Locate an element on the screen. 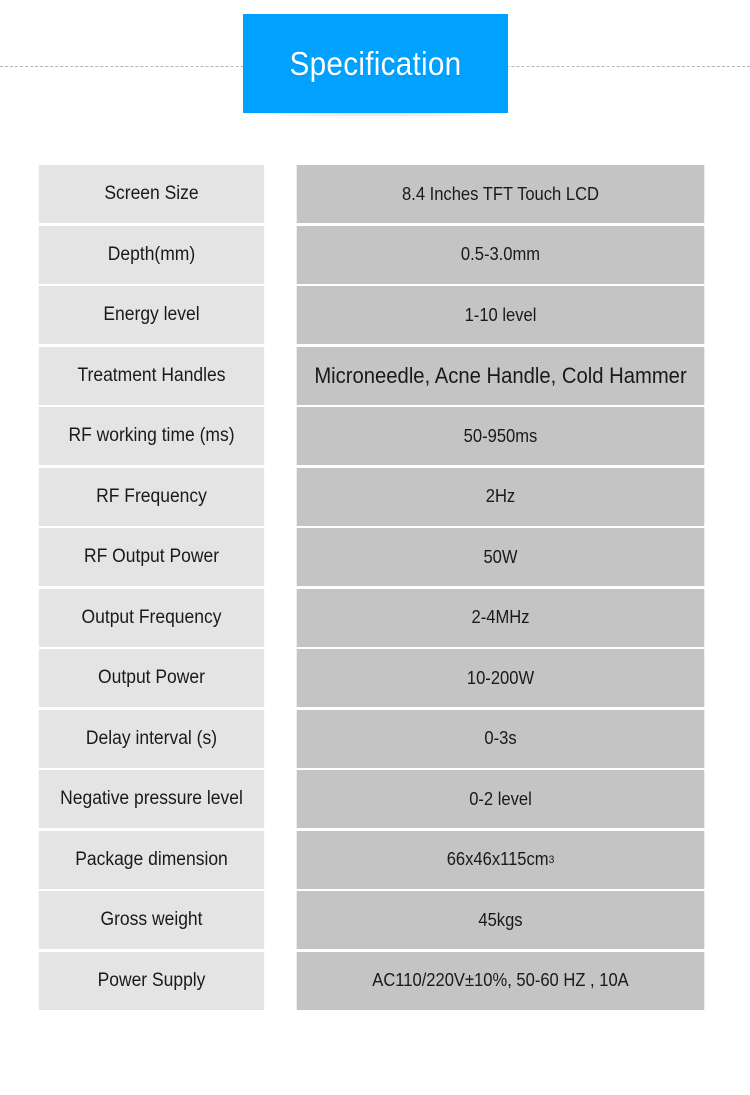  table-row: Depth(mm) 0.5-3.0mm is located at coordinates (375, 254).